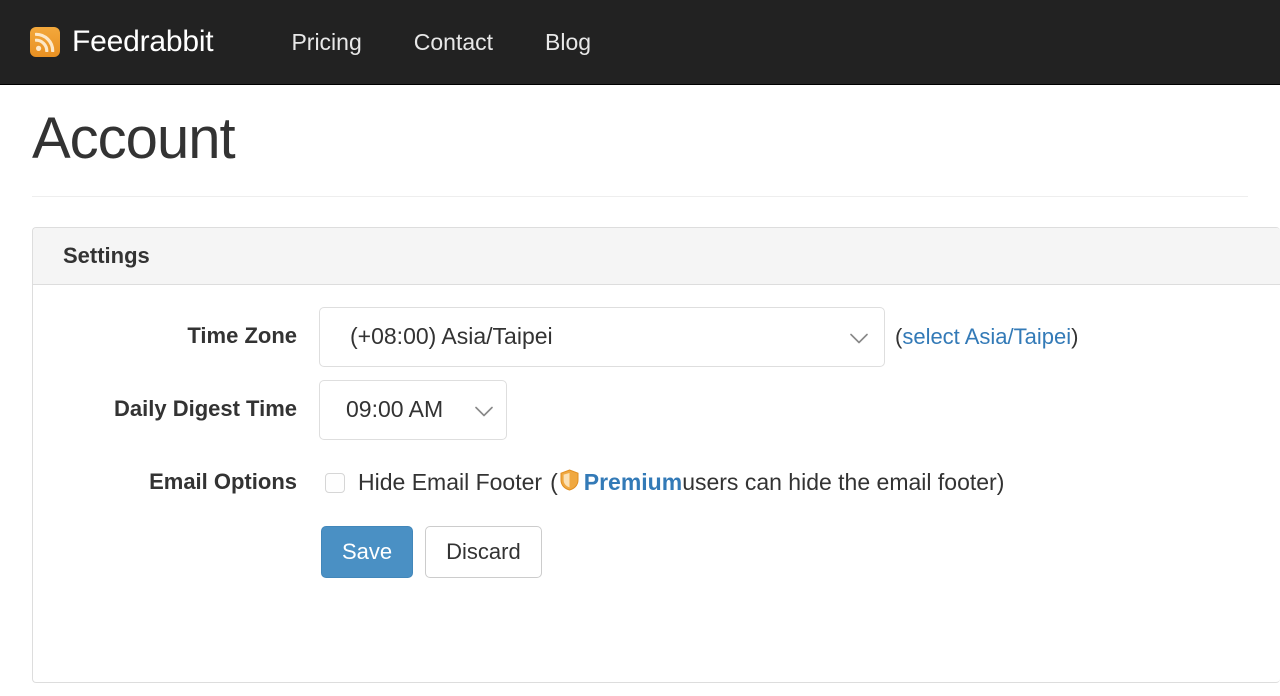 Image resolution: width=1280 pixels, height=696 pixels. I want to click on digest-time-control-area: 09:00 AM, so click(799, 409).